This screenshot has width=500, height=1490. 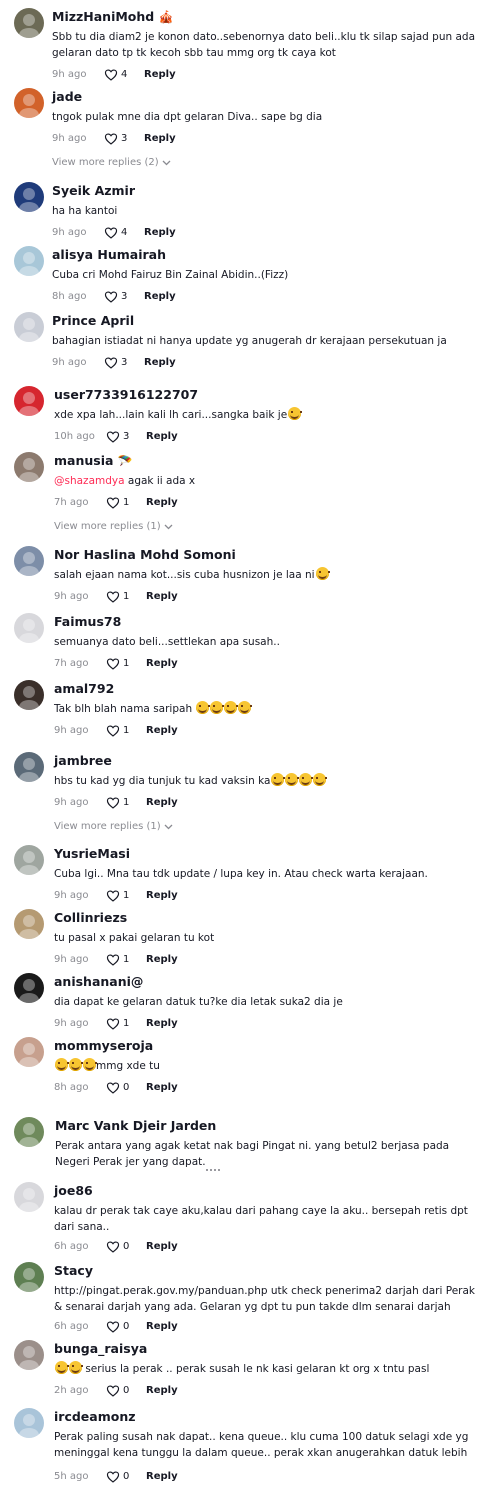 What do you see at coordinates (273, 689) in the screenshot?
I see `username: amal792` at bounding box center [273, 689].